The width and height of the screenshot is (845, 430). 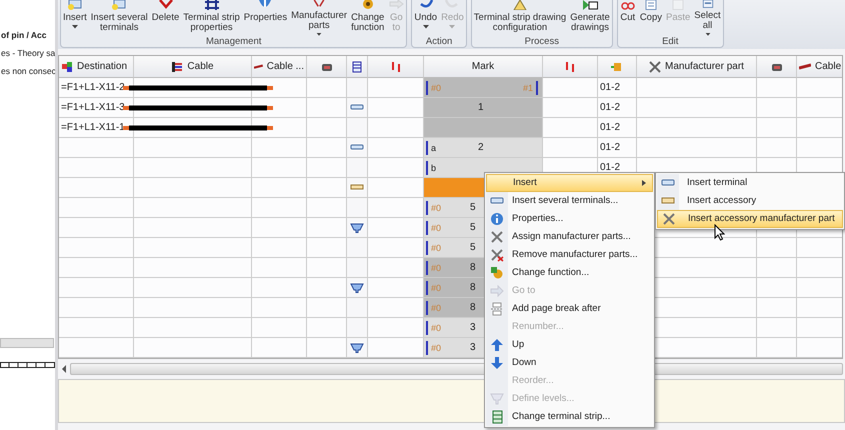 I want to click on pane-text: of pin / Acc, so click(x=23, y=35).